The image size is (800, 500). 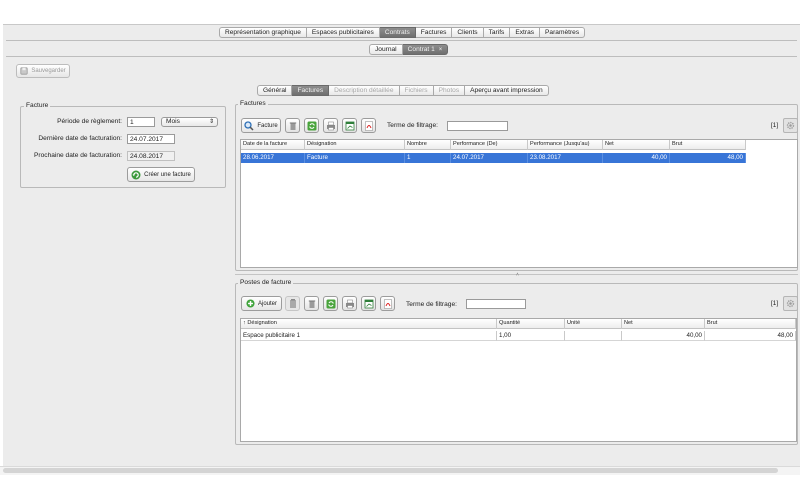 I want to click on tab-representation-graphique: Représentation graphique, so click(x=263, y=32).